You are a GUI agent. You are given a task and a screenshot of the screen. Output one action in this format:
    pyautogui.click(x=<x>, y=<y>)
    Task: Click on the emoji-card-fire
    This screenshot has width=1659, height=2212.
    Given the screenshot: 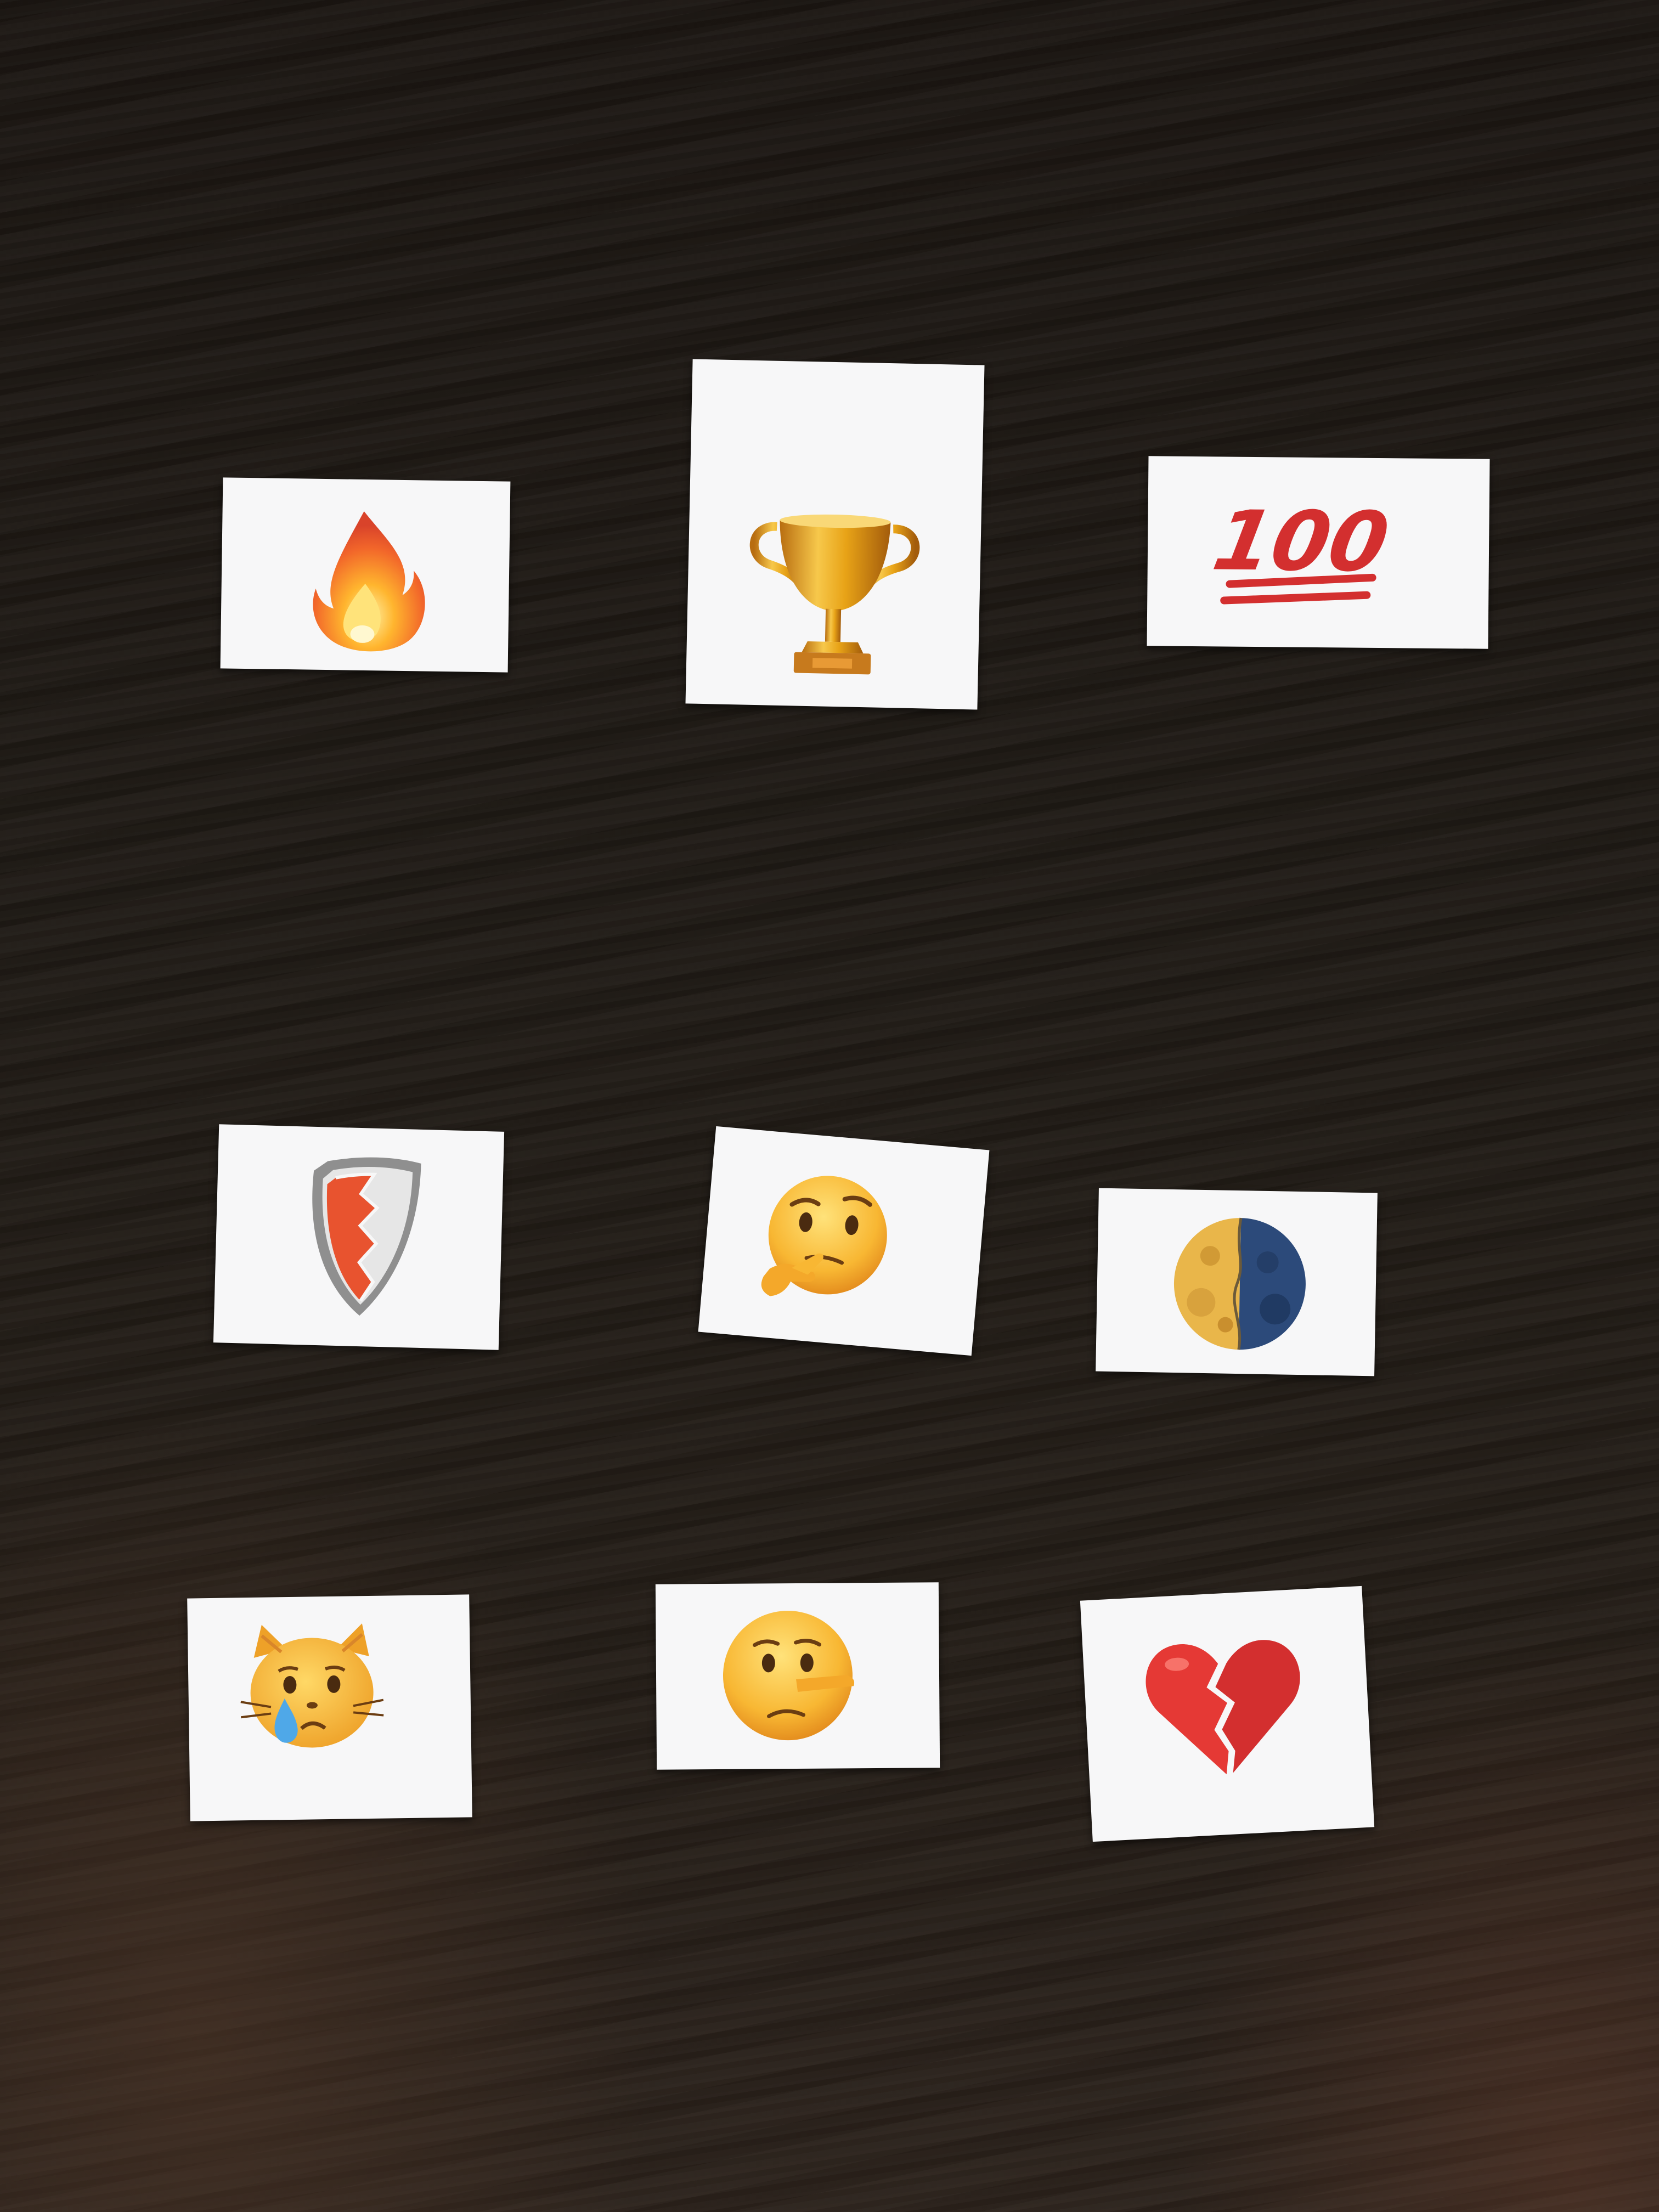 What is the action you would take?
    pyautogui.click(x=365, y=575)
    